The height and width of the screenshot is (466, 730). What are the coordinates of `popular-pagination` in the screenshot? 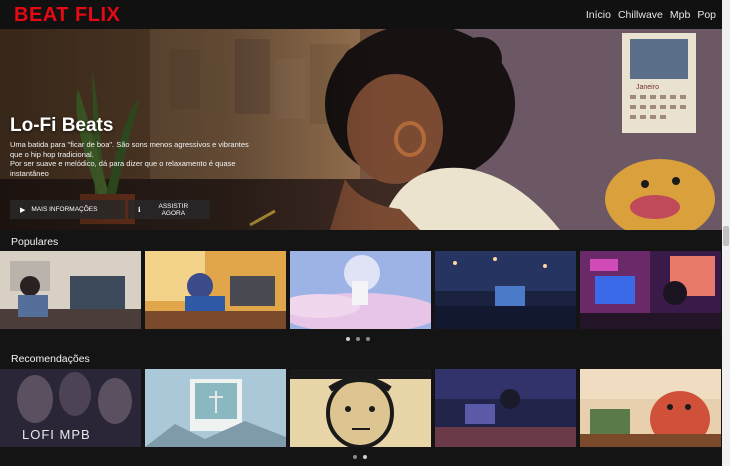 It's located at (358, 339).